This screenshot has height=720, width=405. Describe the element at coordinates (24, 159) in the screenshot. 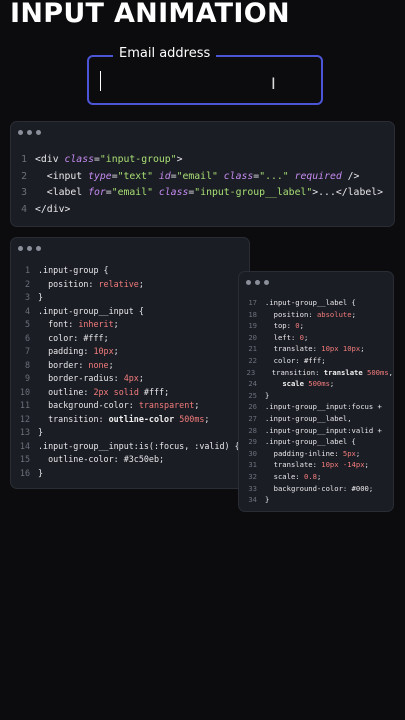

I see `line-number: 1` at that location.